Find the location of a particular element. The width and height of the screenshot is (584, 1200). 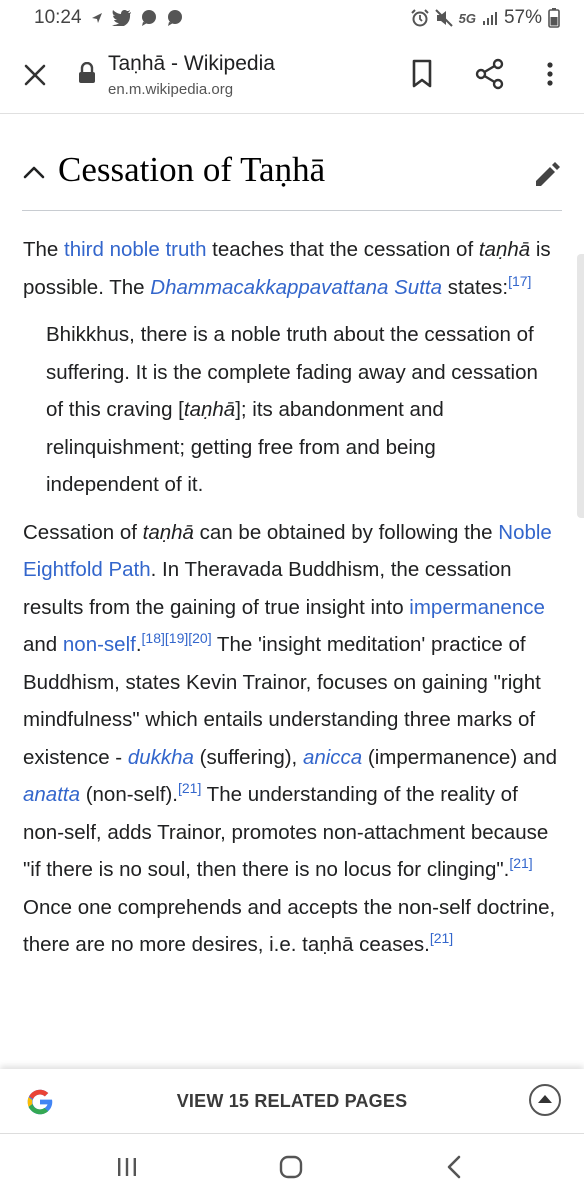

link-impermanence: impermanence is located at coordinates (477, 607).